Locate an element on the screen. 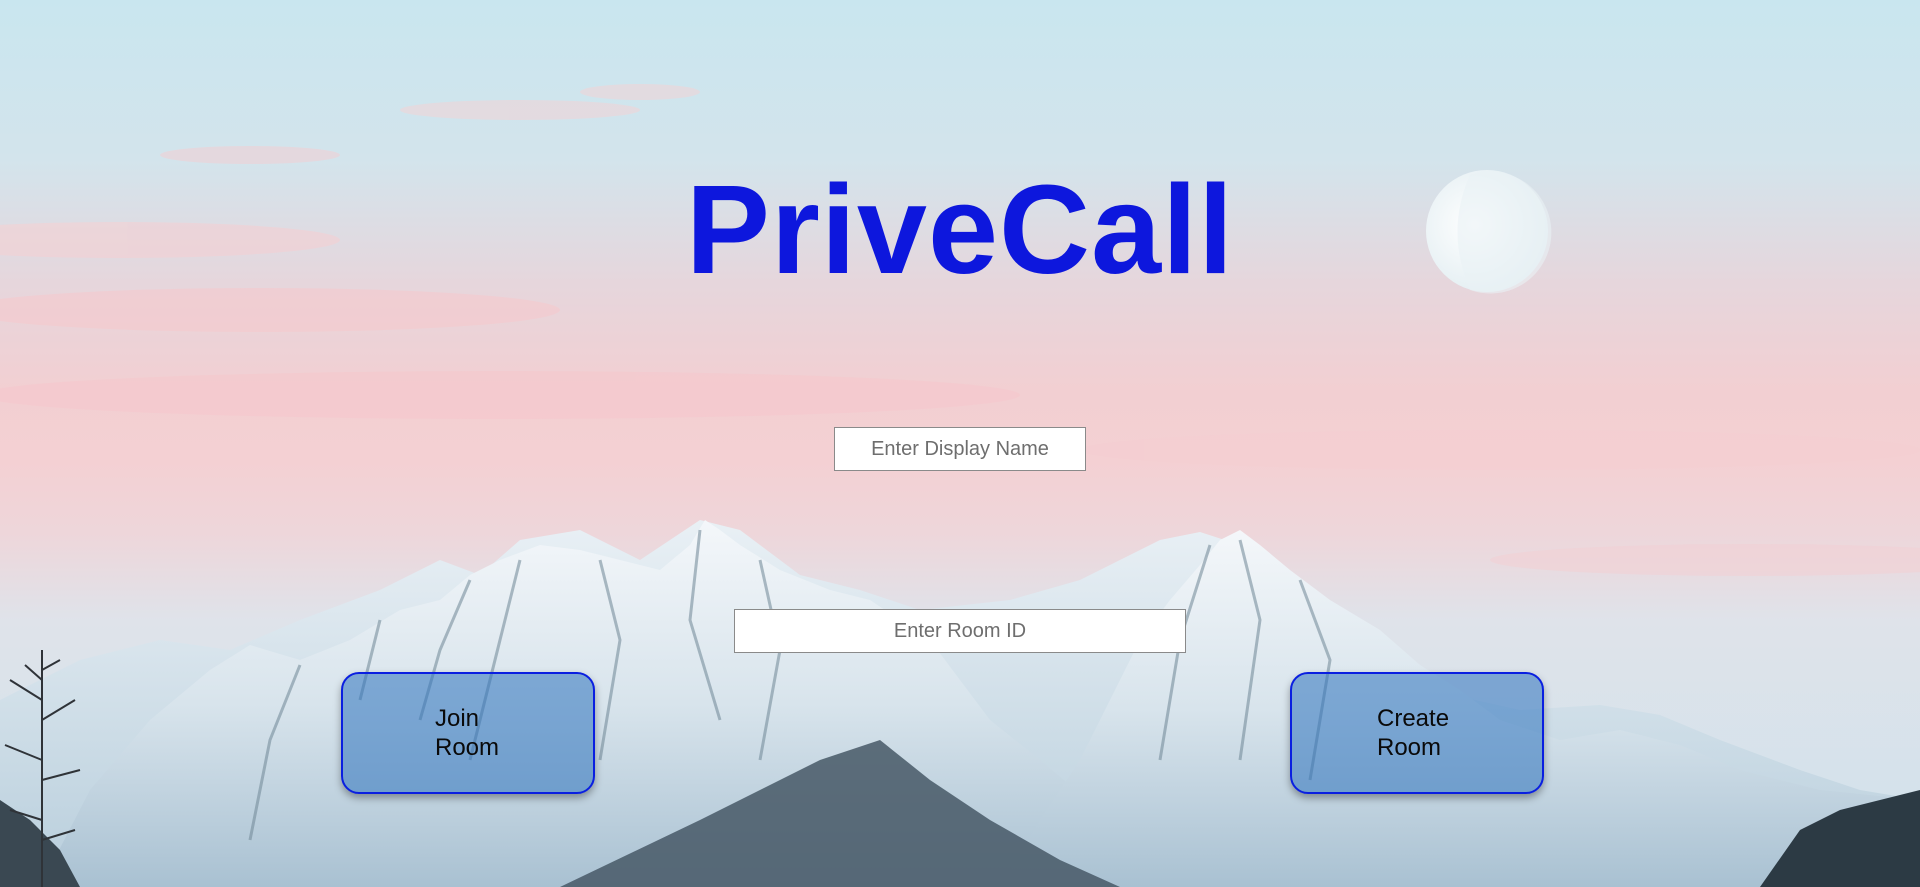  join-room-button: Join Room is located at coordinates (468, 733).